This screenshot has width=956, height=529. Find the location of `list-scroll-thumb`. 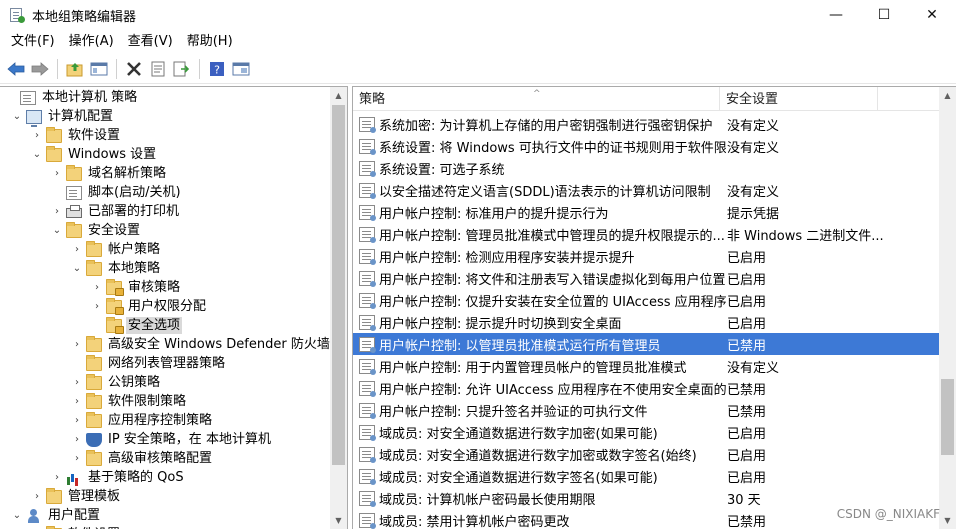

list-scroll-thumb is located at coordinates (947, 417).